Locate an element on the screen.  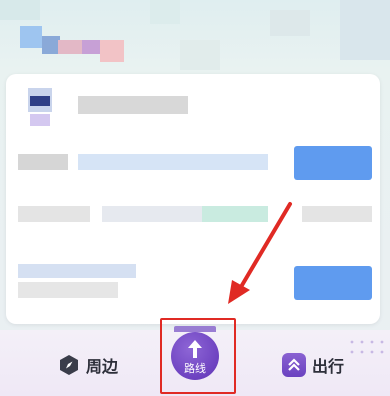
tab-nearby: 周边 is located at coordinates (88, 365).